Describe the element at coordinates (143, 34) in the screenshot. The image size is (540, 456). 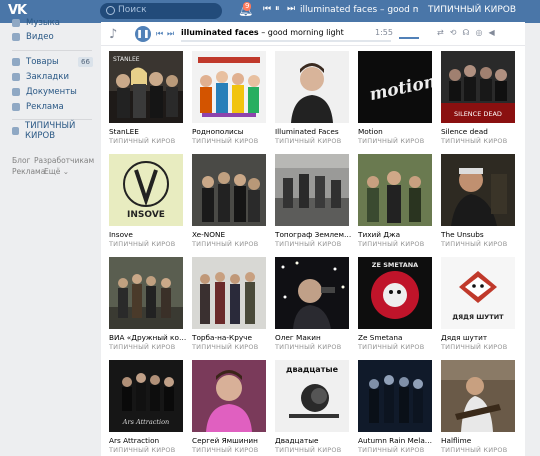
I see `pause-button: ❚❚` at that location.